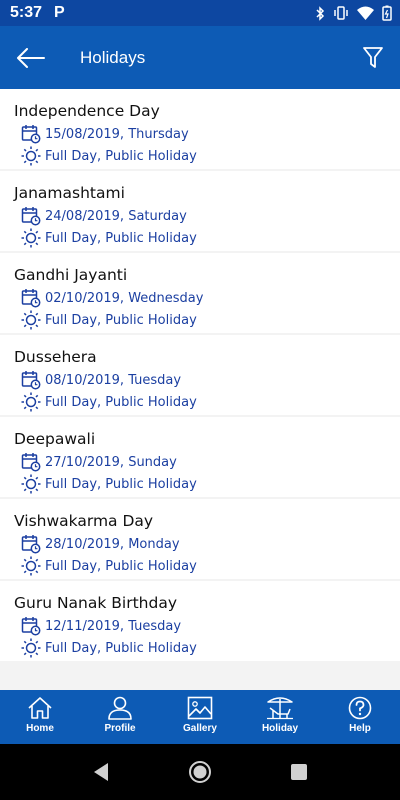  What do you see at coordinates (116, 216) in the screenshot?
I see `holiday-date: 24/08/2019, Saturday` at bounding box center [116, 216].